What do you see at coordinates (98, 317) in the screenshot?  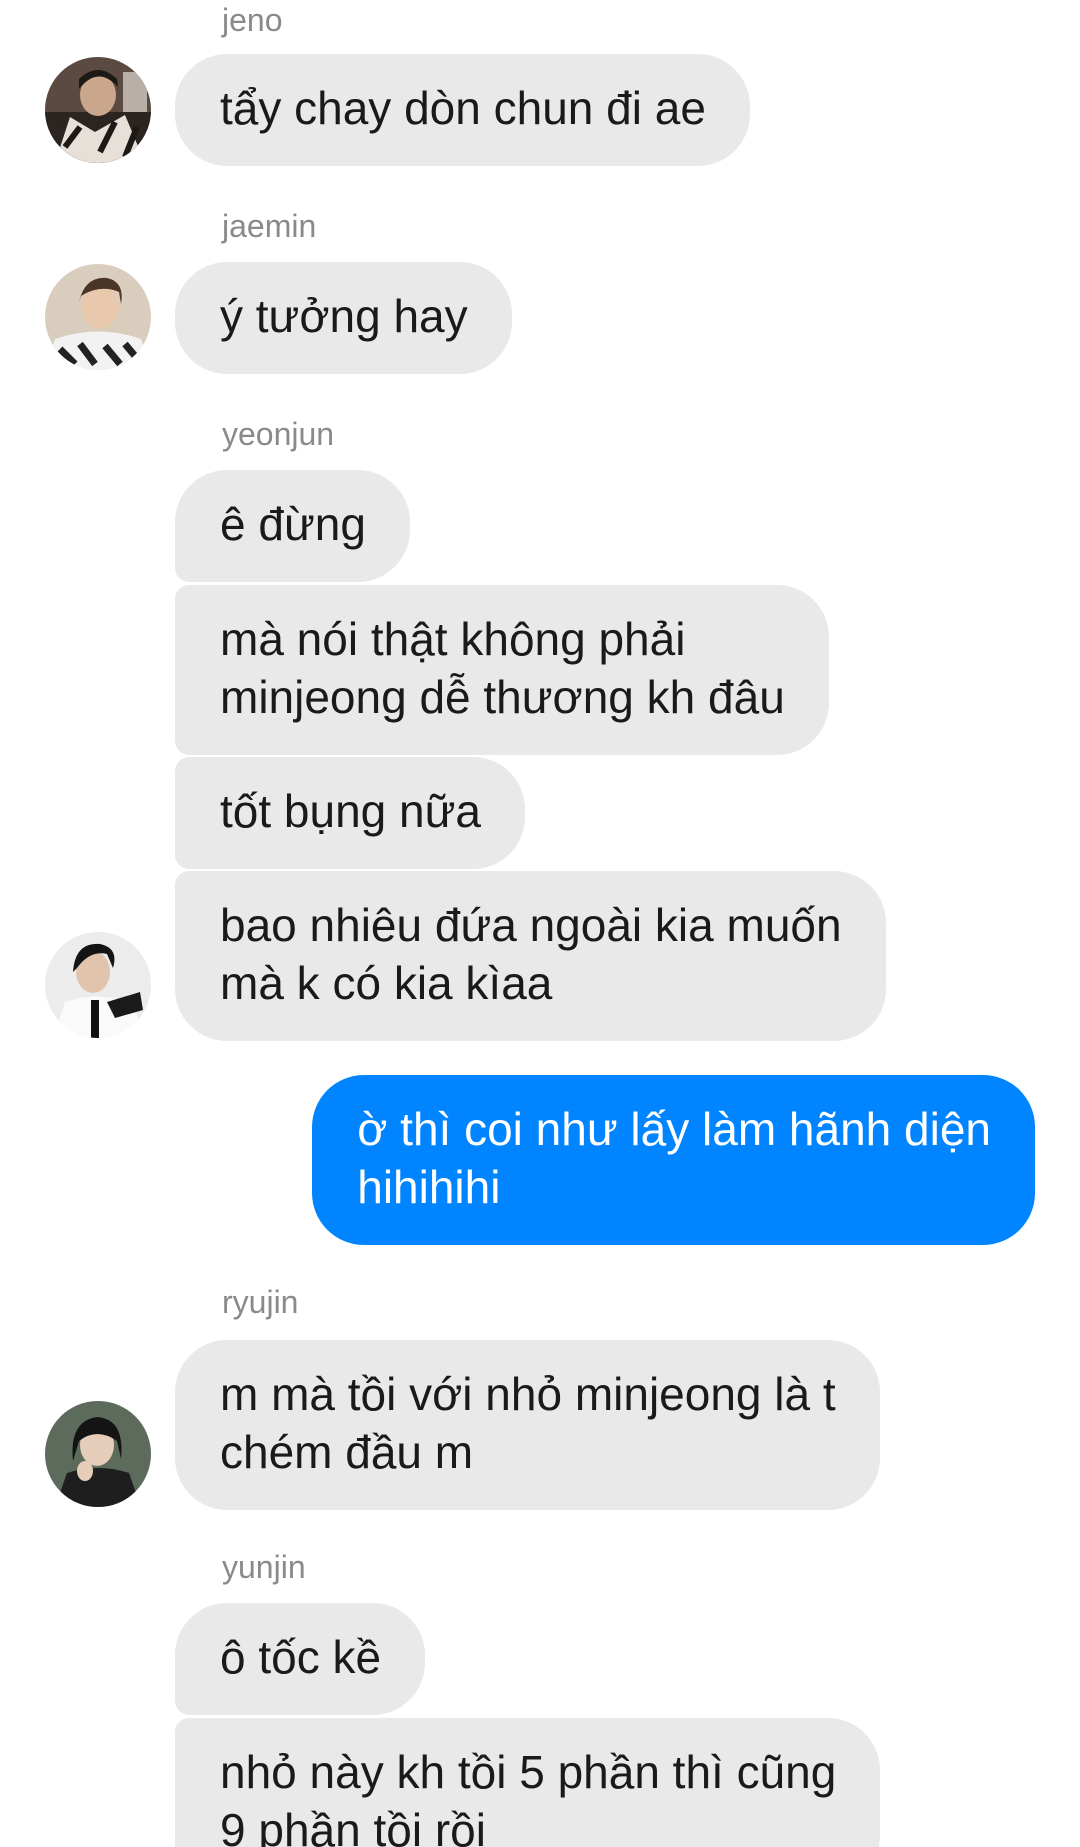 I see `avatar-jaemin` at bounding box center [98, 317].